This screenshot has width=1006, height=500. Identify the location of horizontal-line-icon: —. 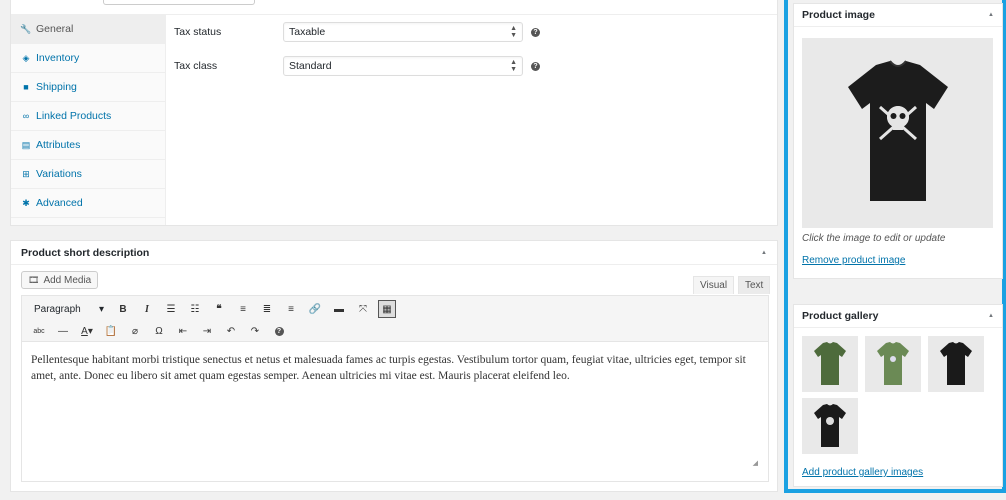
(63, 331).